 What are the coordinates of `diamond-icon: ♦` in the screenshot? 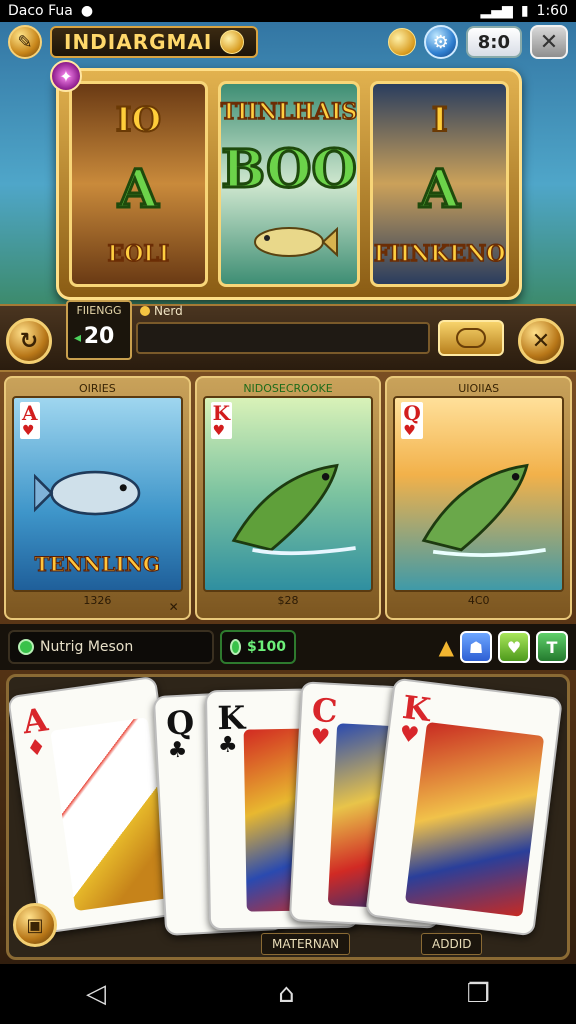 It's located at (36, 748).